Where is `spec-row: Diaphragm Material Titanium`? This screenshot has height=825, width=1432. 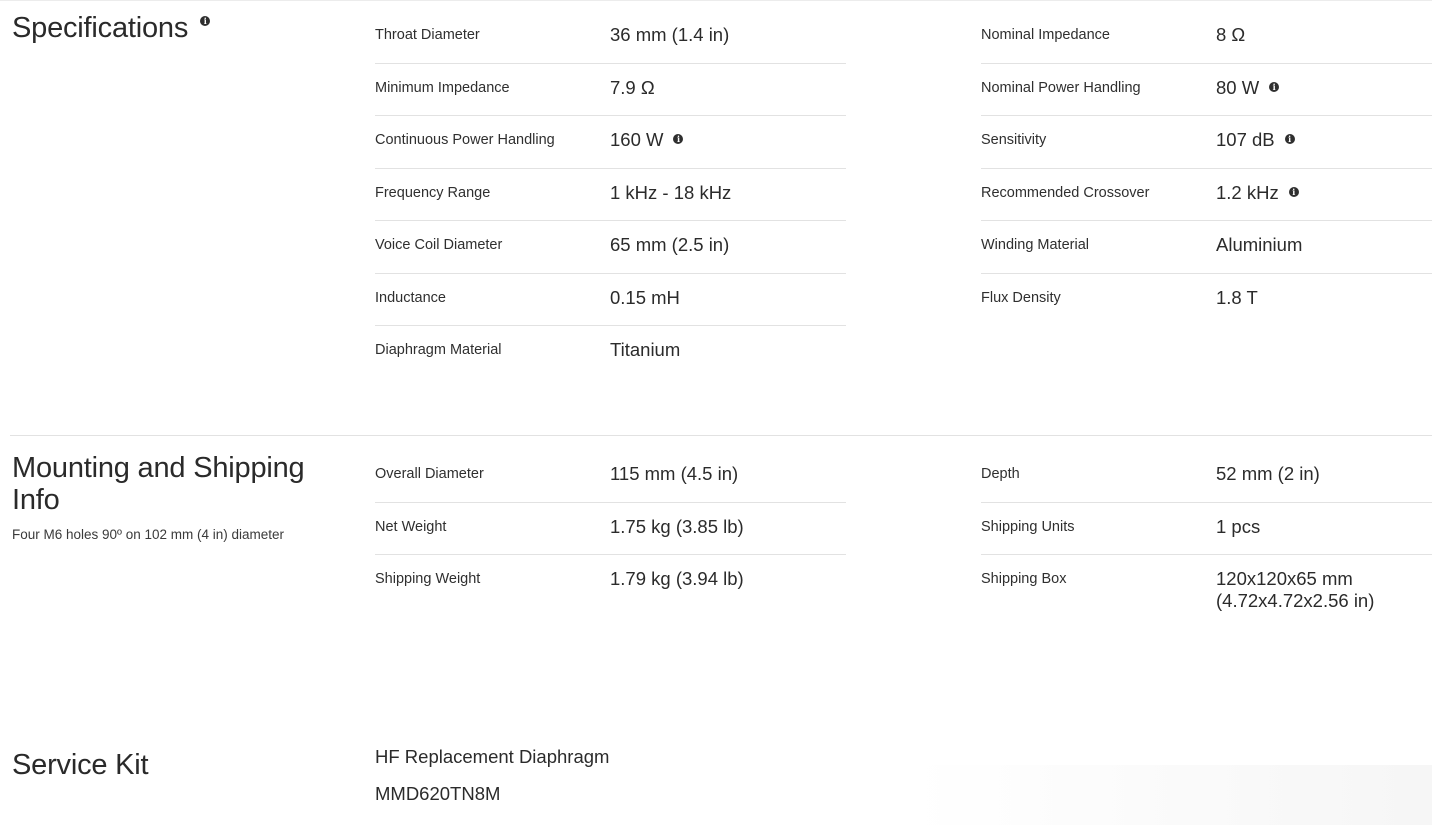 spec-row: Diaphragm Material Titanium is located at coordinates (610, 352).